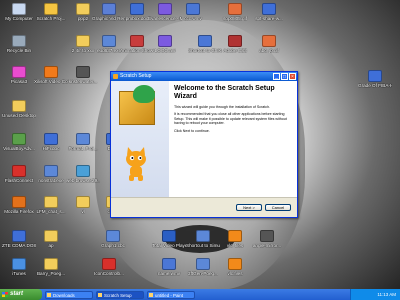 This screenshot has height=300, width=400. I want to click on desktop-icon: ap, so click(51, 239).